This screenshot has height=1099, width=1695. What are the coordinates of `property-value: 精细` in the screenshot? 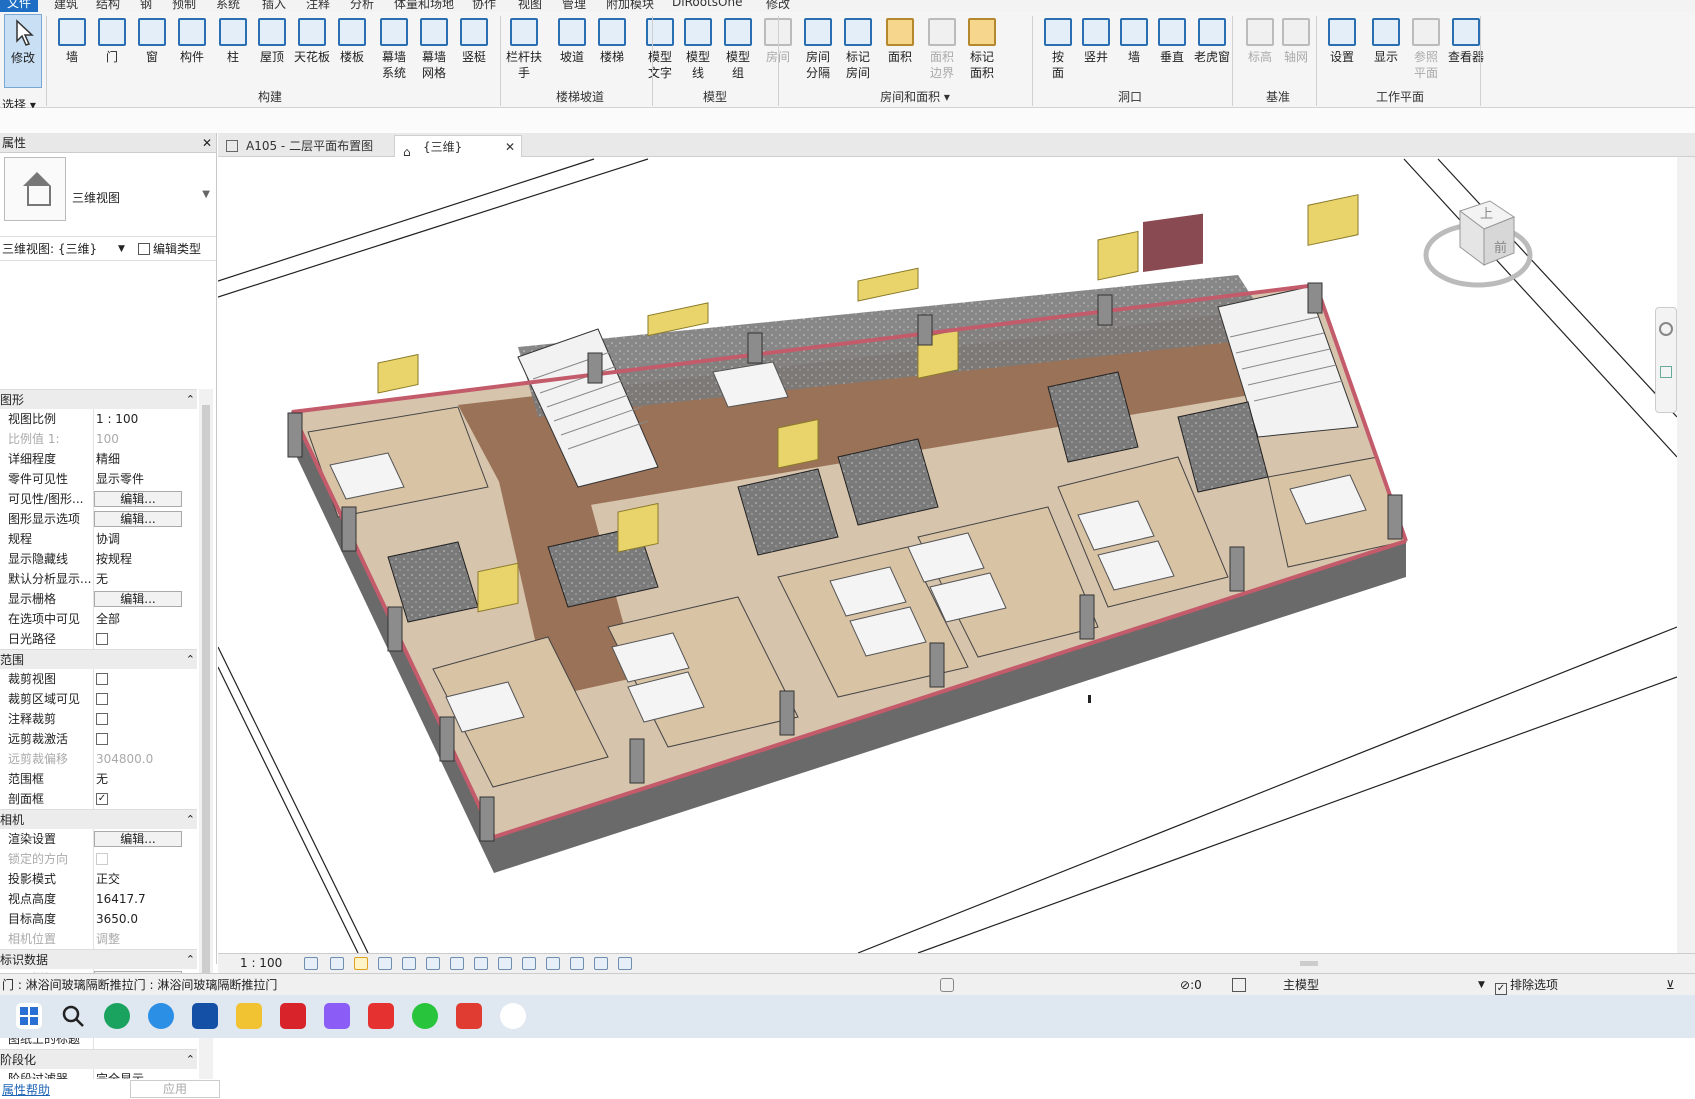 It's located at (145, 459).